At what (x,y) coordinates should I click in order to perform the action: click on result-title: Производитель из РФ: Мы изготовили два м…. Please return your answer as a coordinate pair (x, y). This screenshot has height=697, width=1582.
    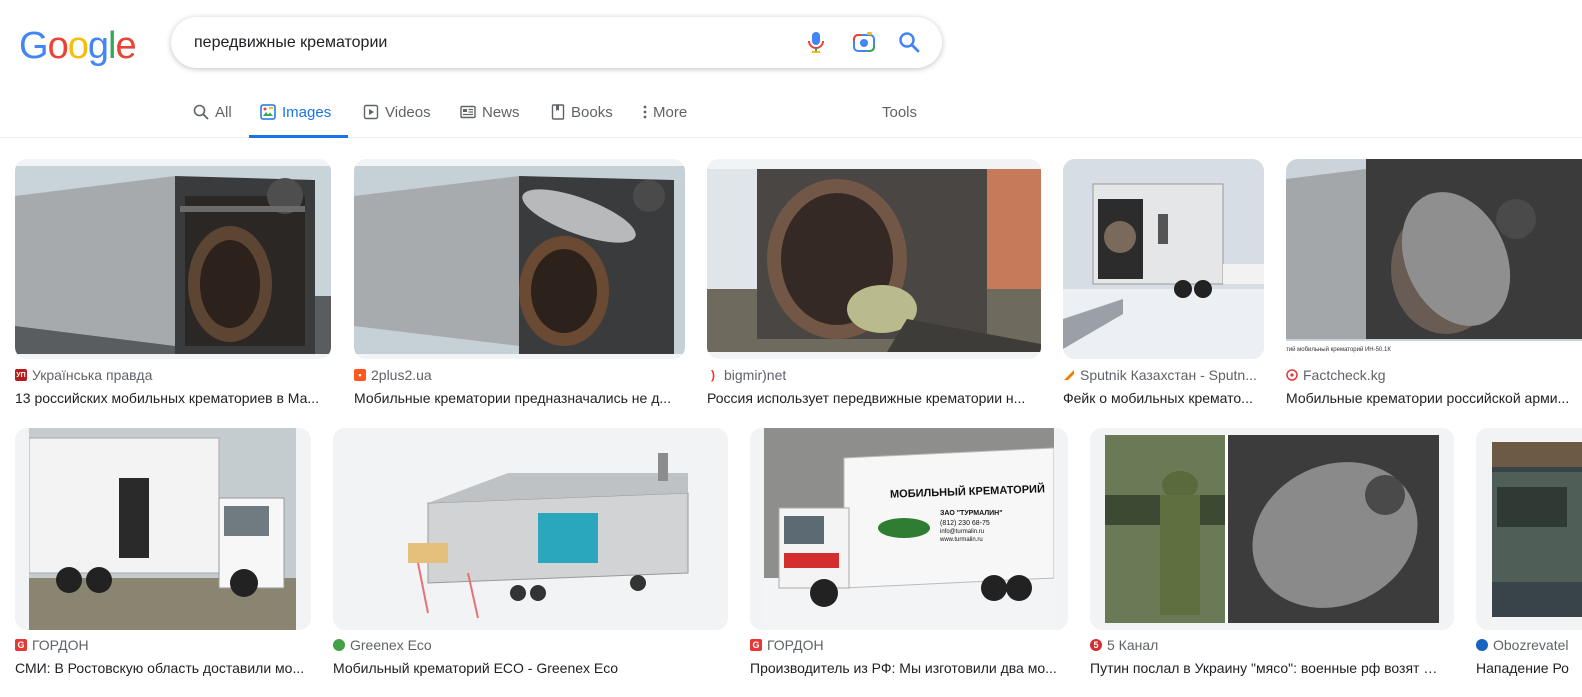
    Looking at the image, I should click on (906, 668).